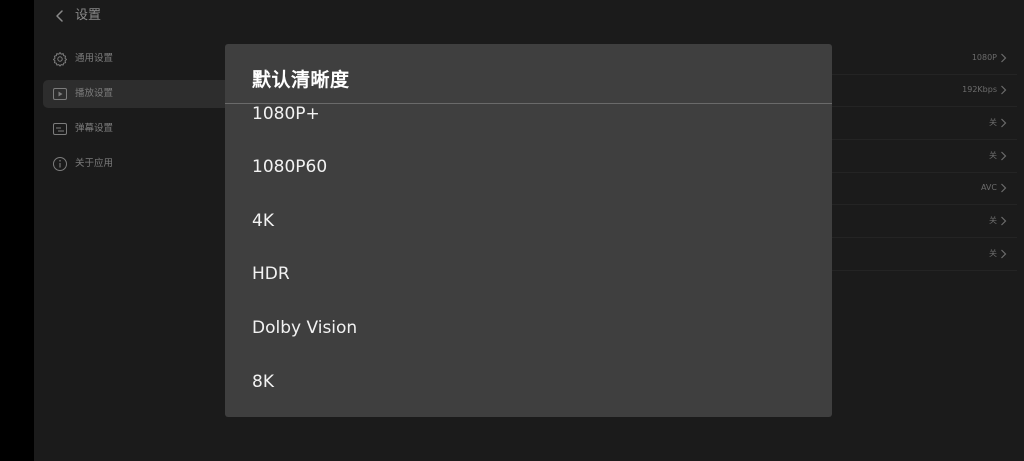 This screenshot has height=461, width=1024. What do you see at coordinates (60, 94) in the screenshot?
I see `play-icon` at bounding box center [60, 94].